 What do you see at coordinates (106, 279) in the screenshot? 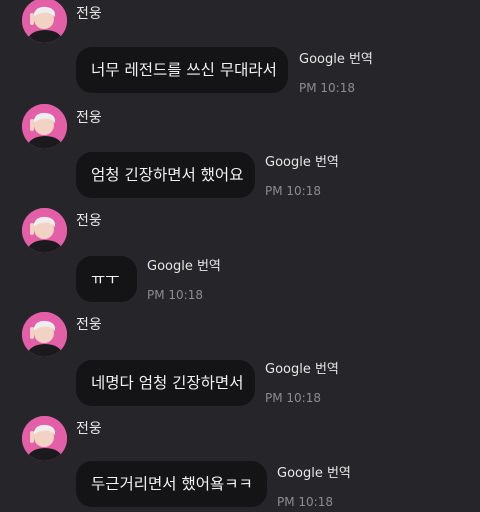
I see `message-bubble: ㅠㅜ` at bounding box center [106, 279].